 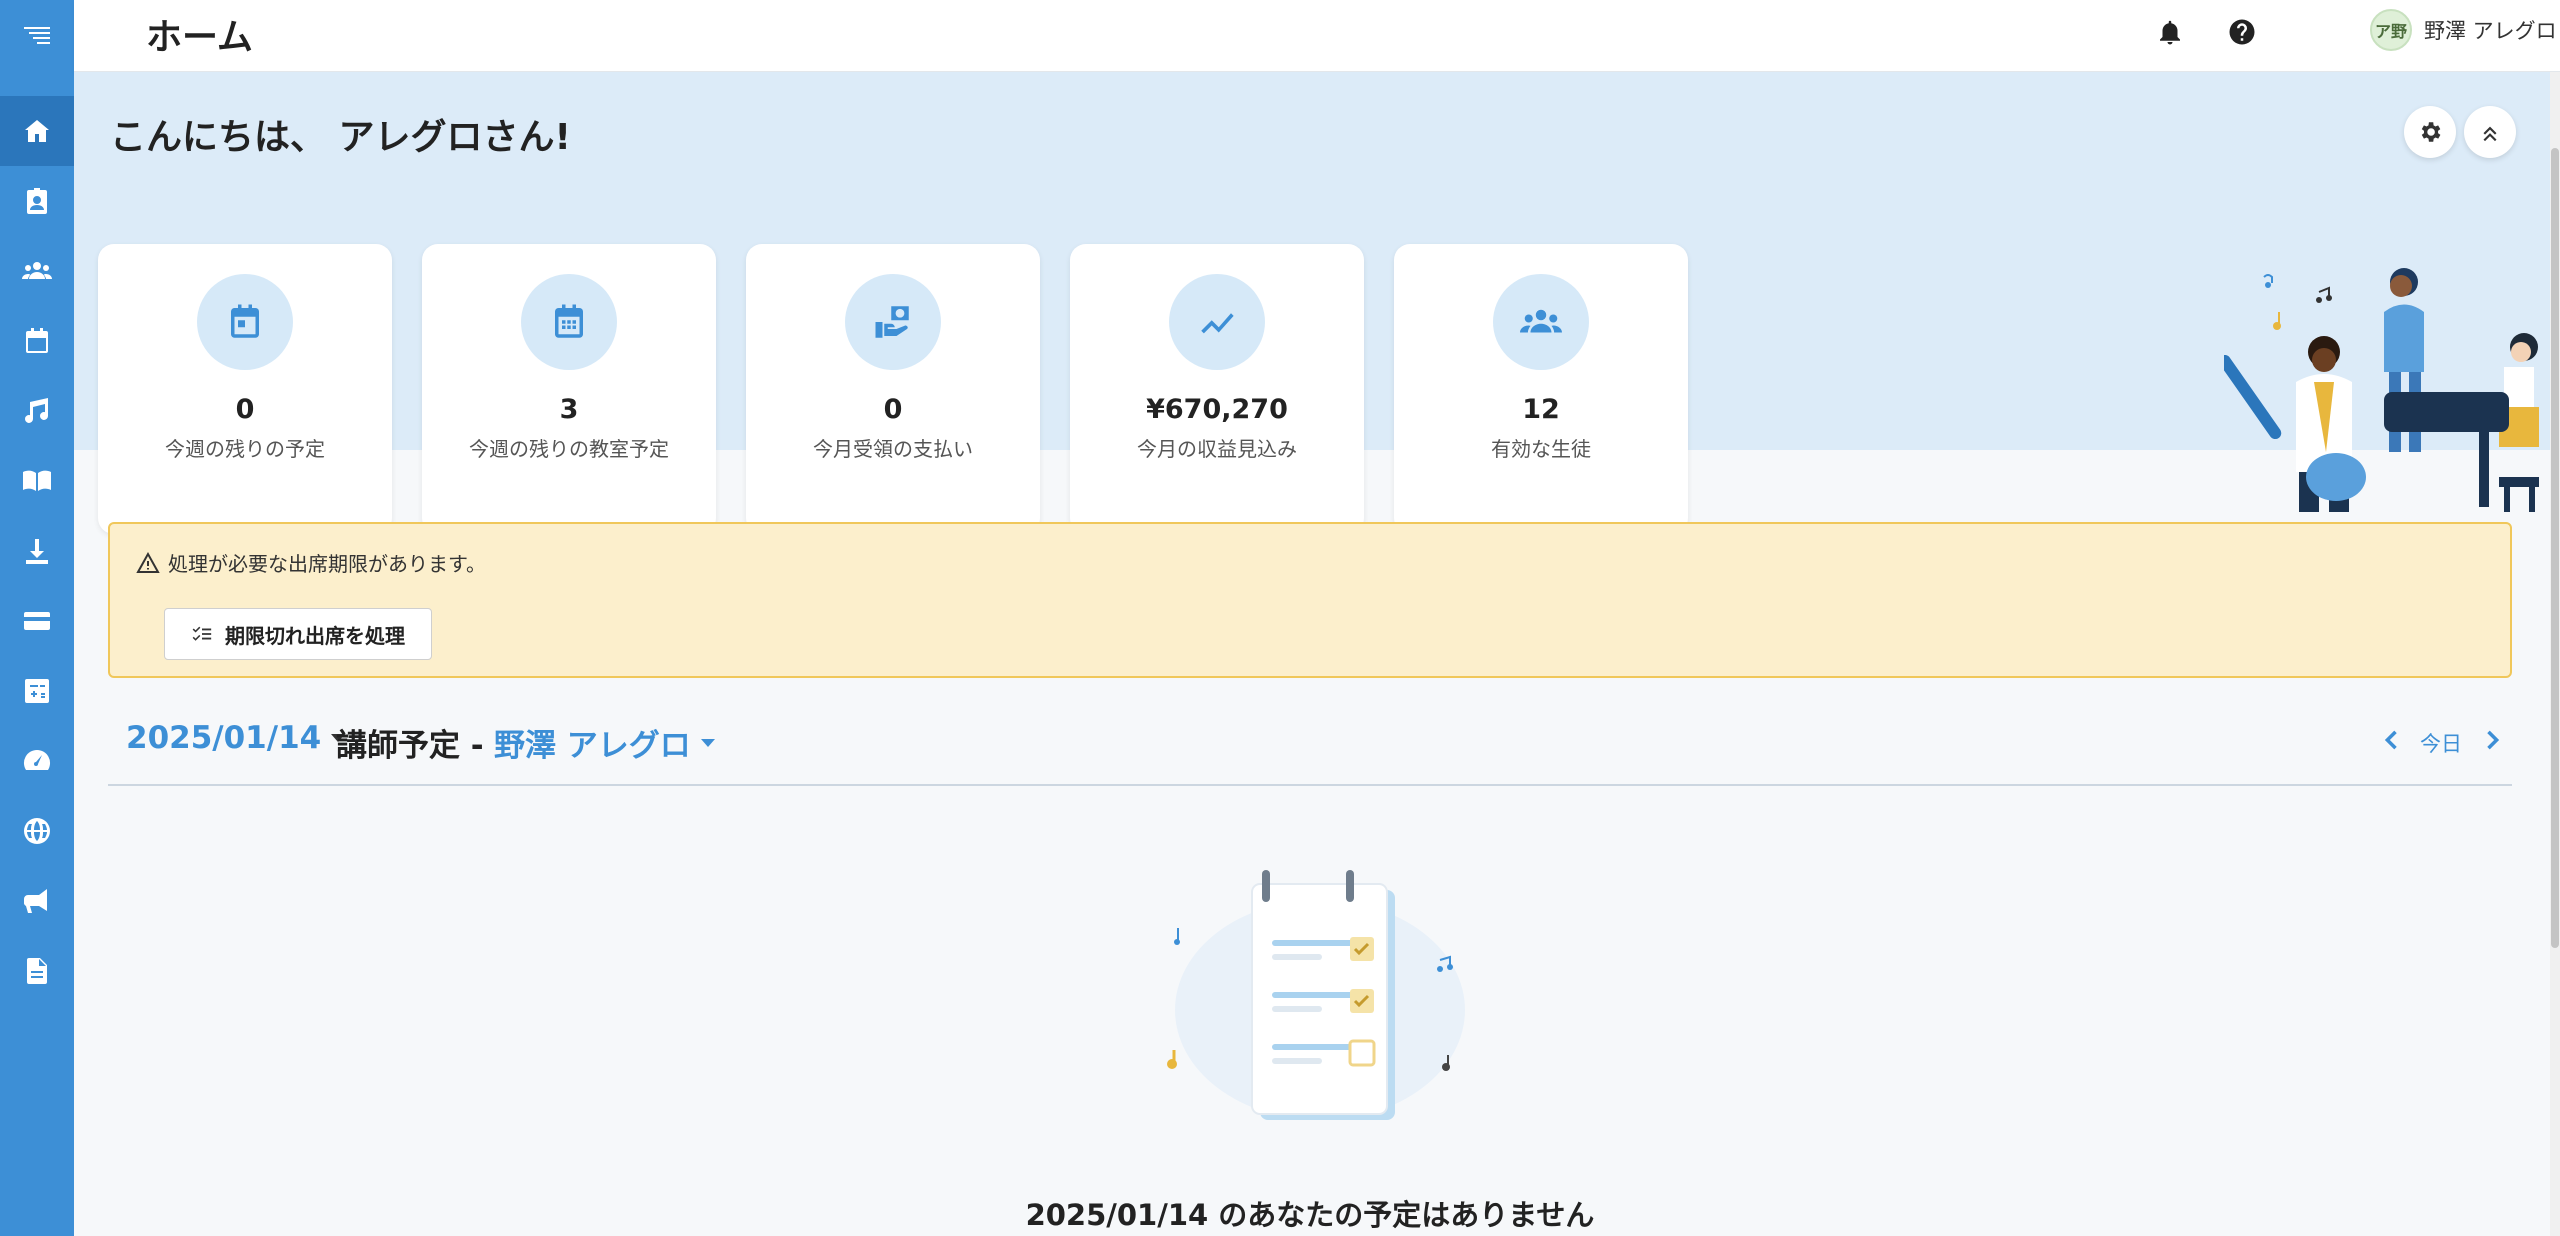 I want to click on sidebar-item-documents, so click(x=37, y=971).